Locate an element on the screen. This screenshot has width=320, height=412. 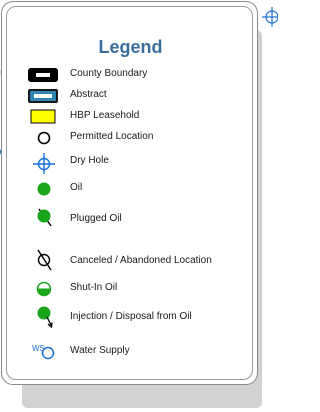
oil-icon is located at coordinates (44, 189).